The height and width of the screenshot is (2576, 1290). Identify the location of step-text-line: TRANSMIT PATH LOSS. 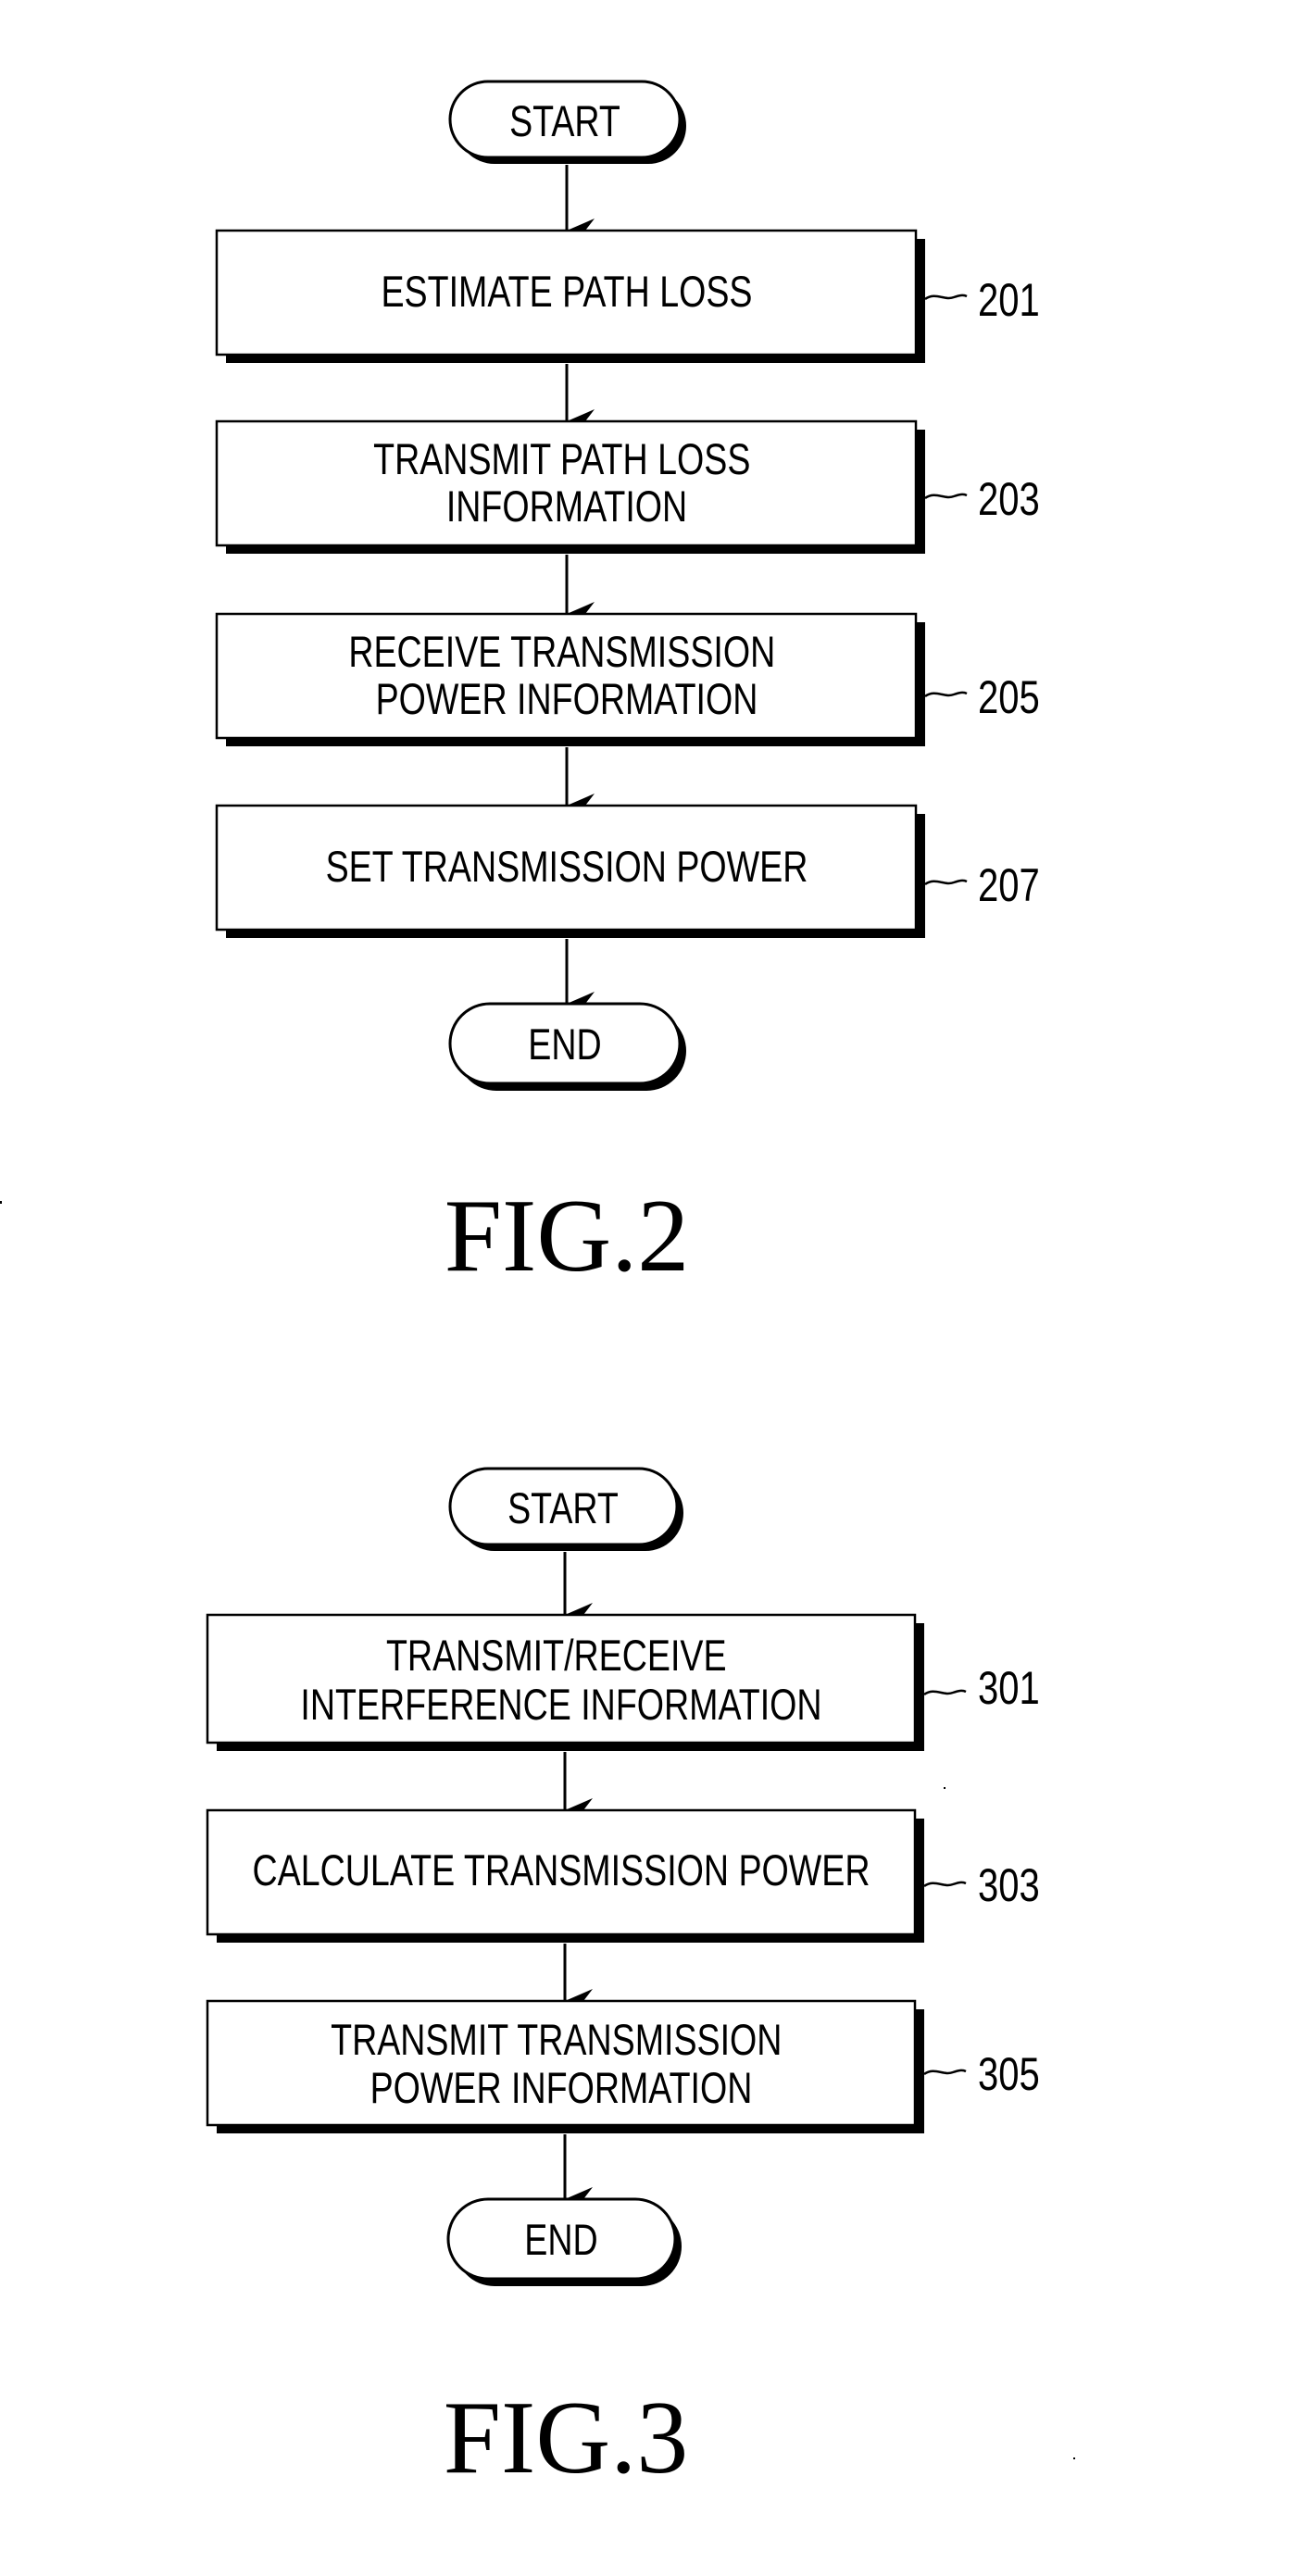
(561, 460).